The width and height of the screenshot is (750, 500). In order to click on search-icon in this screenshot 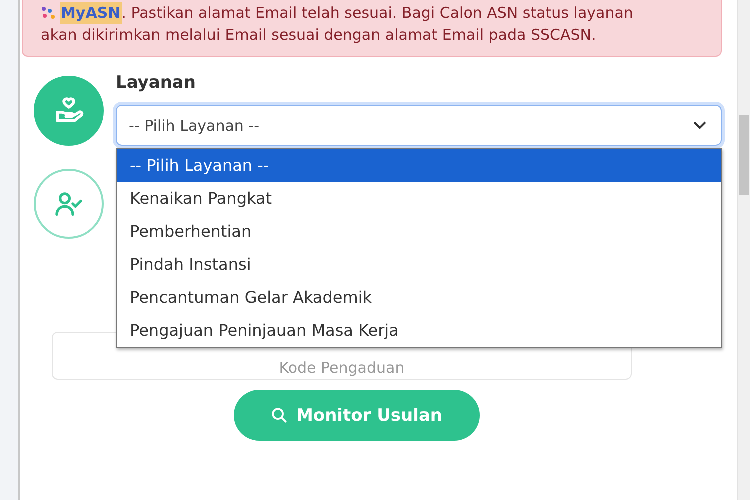, I will do `click(279, 415)`.